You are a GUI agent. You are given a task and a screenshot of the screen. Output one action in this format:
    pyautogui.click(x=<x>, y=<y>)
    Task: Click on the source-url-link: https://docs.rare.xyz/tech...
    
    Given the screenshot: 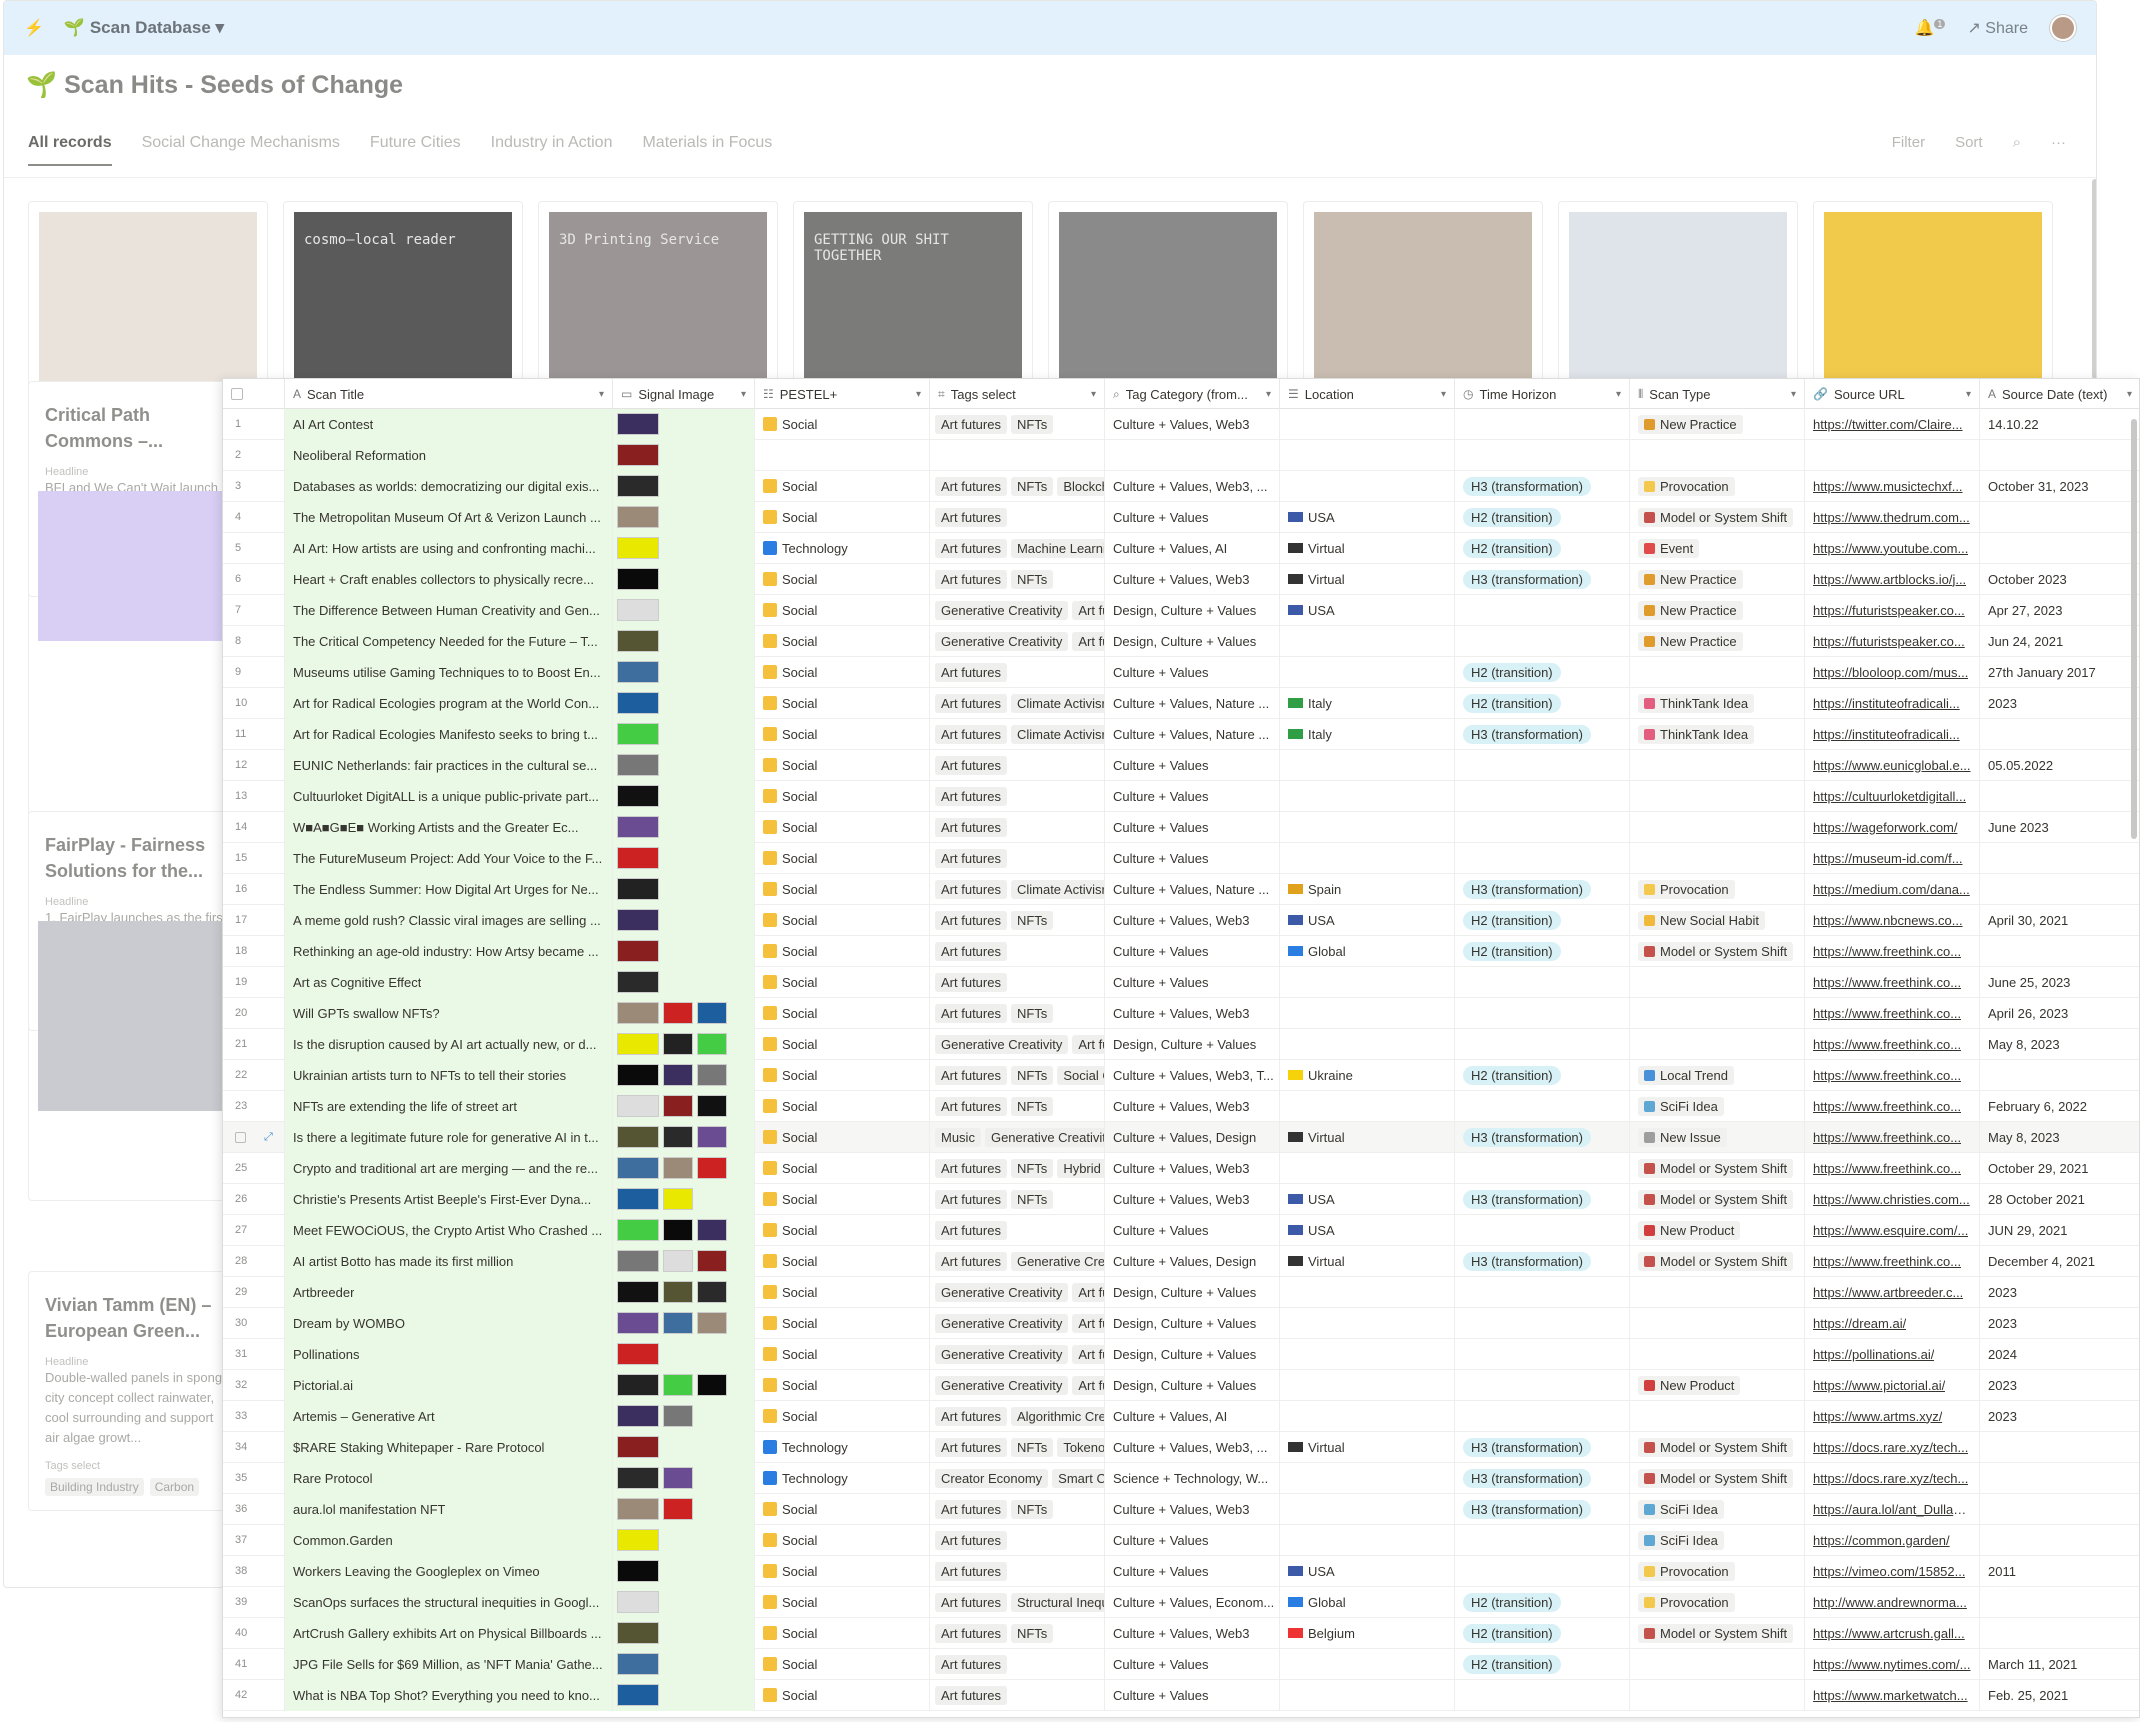 What is the action you would take?
    pyautogui.click(x=1890, y=1478)
    